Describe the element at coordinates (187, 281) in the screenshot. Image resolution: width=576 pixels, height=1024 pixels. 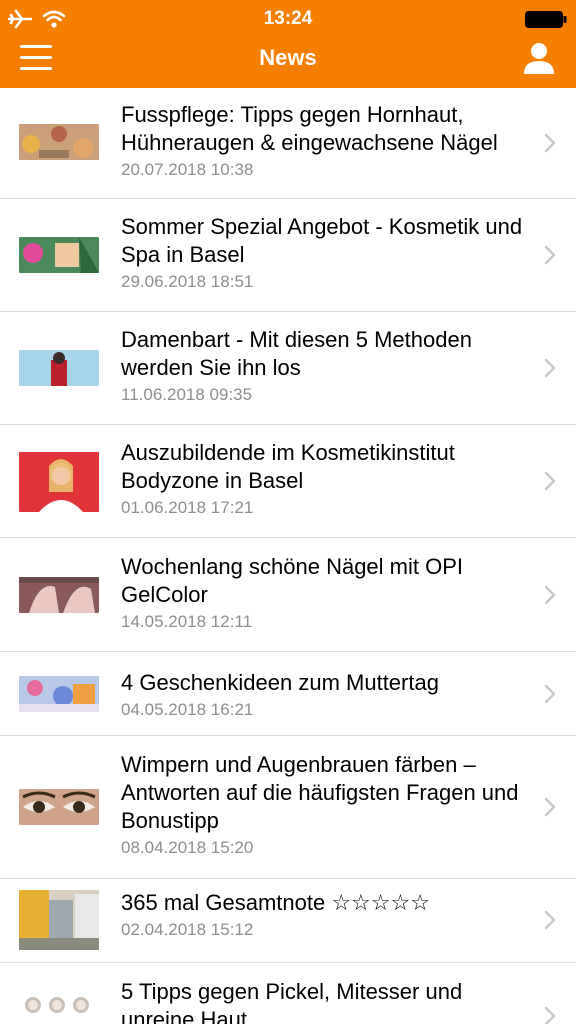
I see `news-date: 29.06.2018 18:51` at that location.